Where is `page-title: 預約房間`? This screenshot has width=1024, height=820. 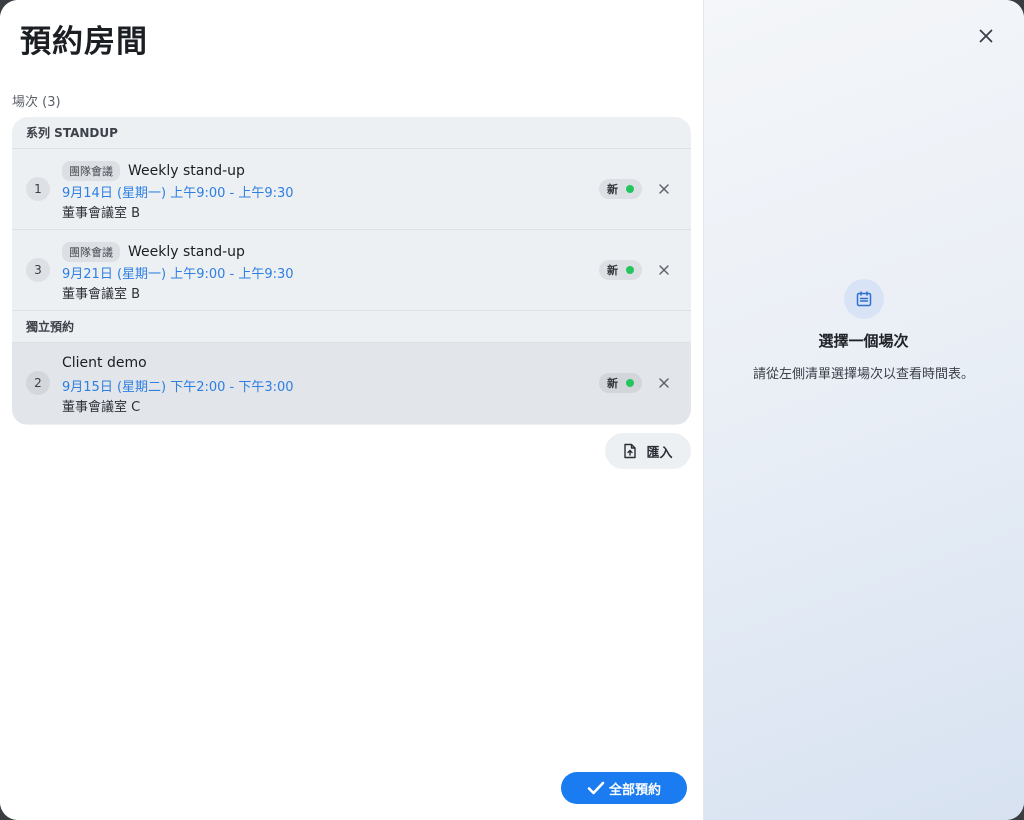
page-title: 預約房間 is located at coordinates (84, 42).